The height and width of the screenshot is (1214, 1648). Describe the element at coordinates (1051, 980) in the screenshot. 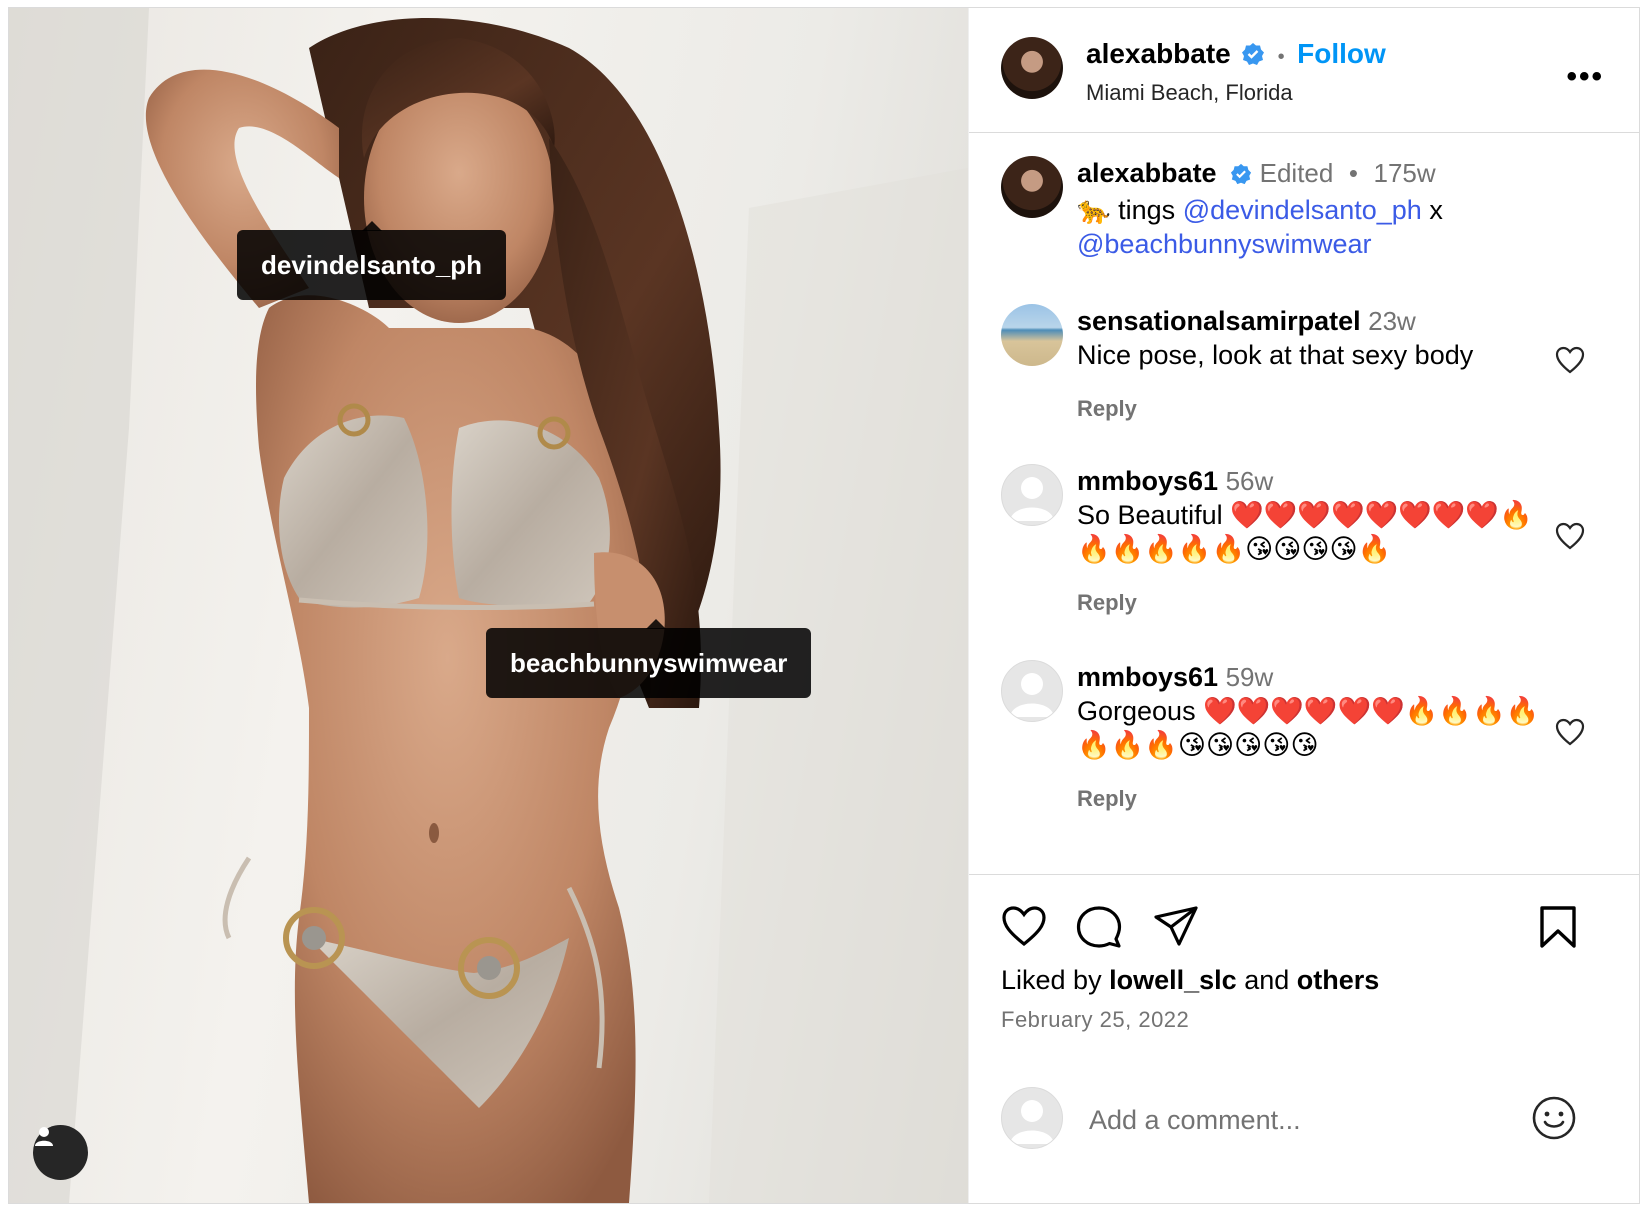

I see `liked-by-prefix: Liked by` at that location.